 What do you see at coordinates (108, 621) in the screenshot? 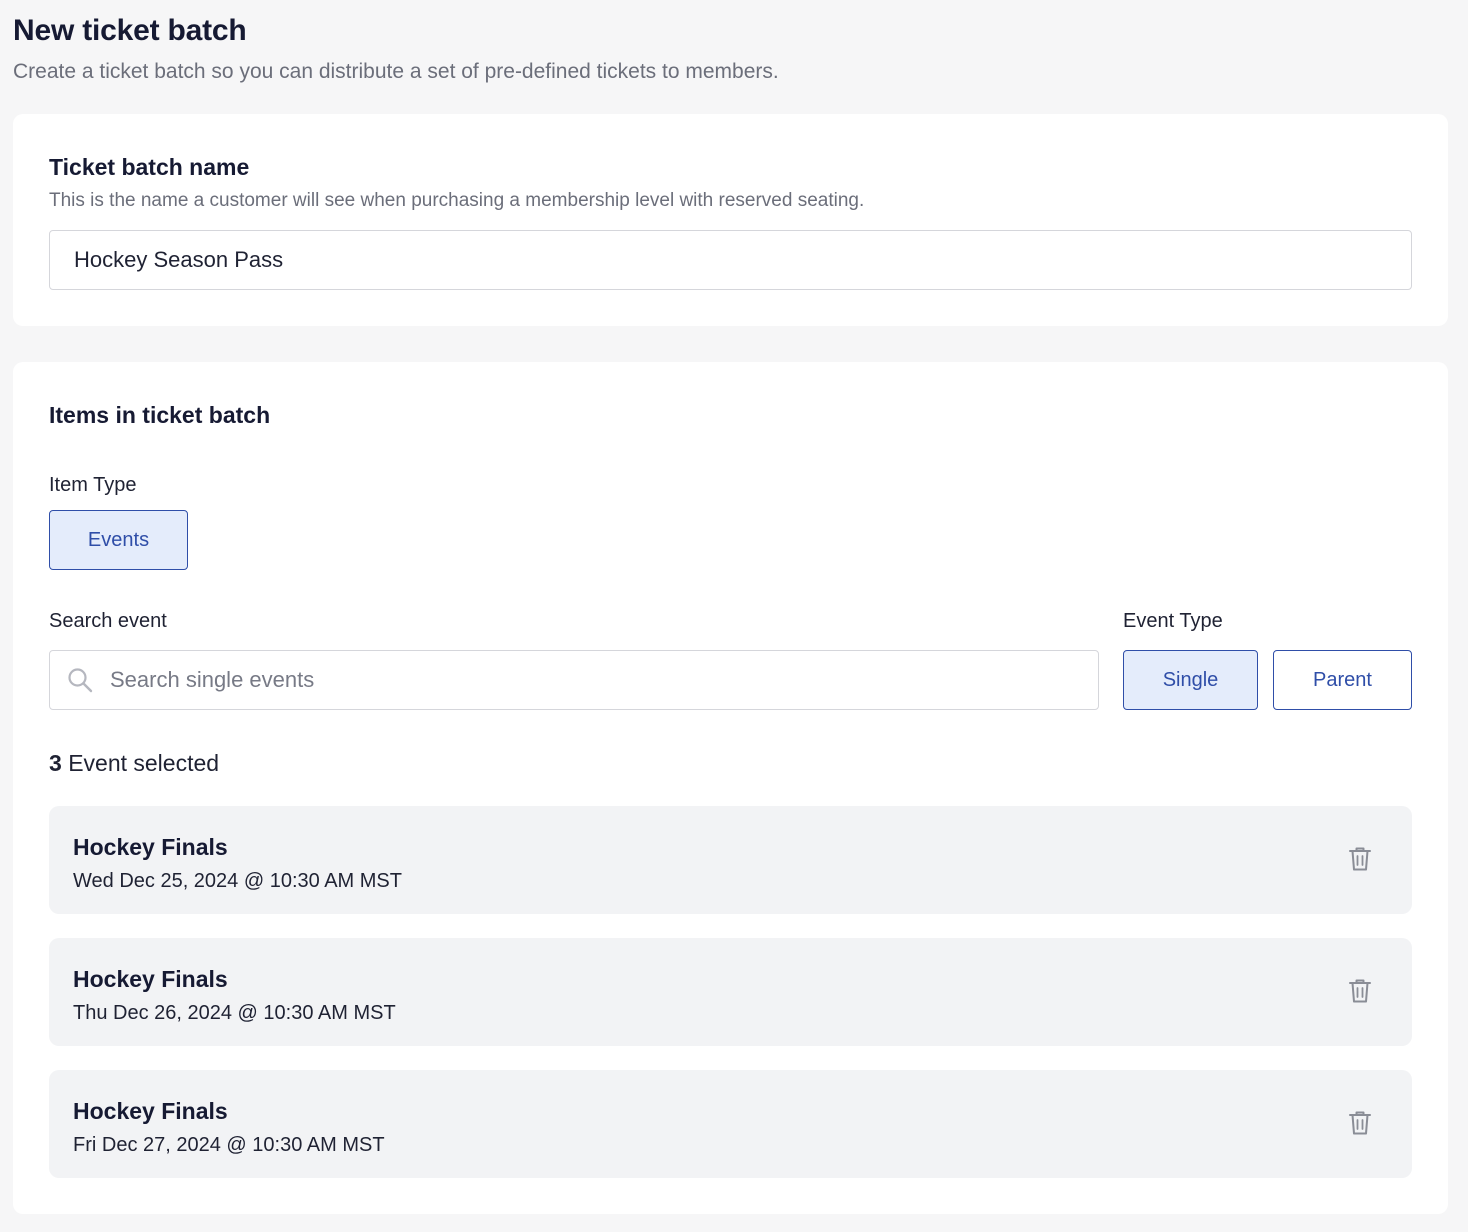
I see `search-event-label: Search event` at bounding box center [108, 621].